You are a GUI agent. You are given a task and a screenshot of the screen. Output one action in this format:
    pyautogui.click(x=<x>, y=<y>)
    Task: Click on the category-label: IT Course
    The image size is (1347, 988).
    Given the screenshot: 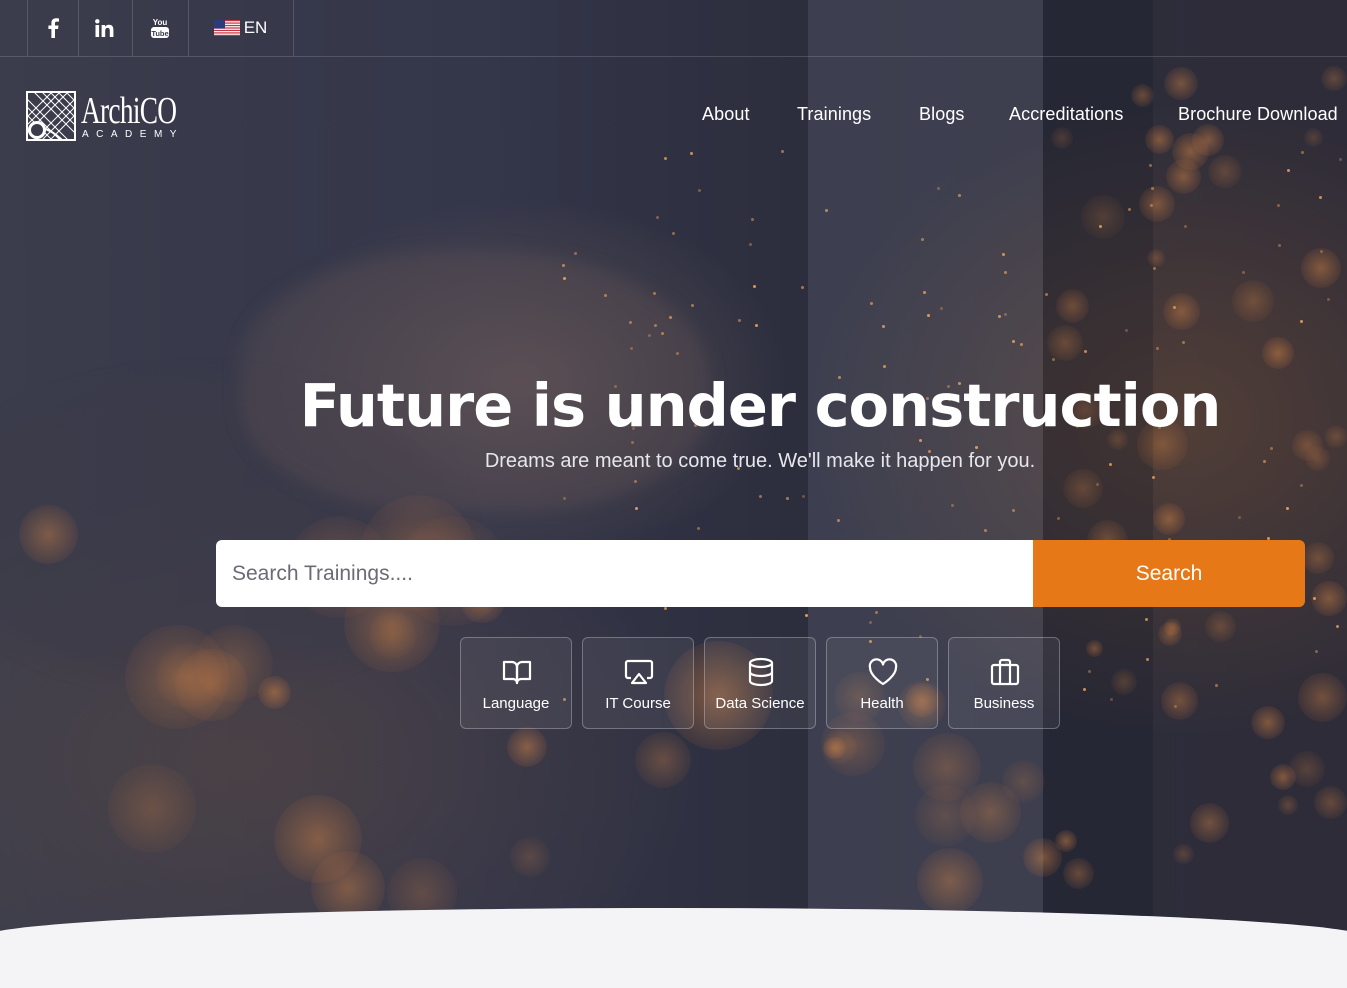 What is the action you would take?
    pyautogui.click(x=638, y=703)
    